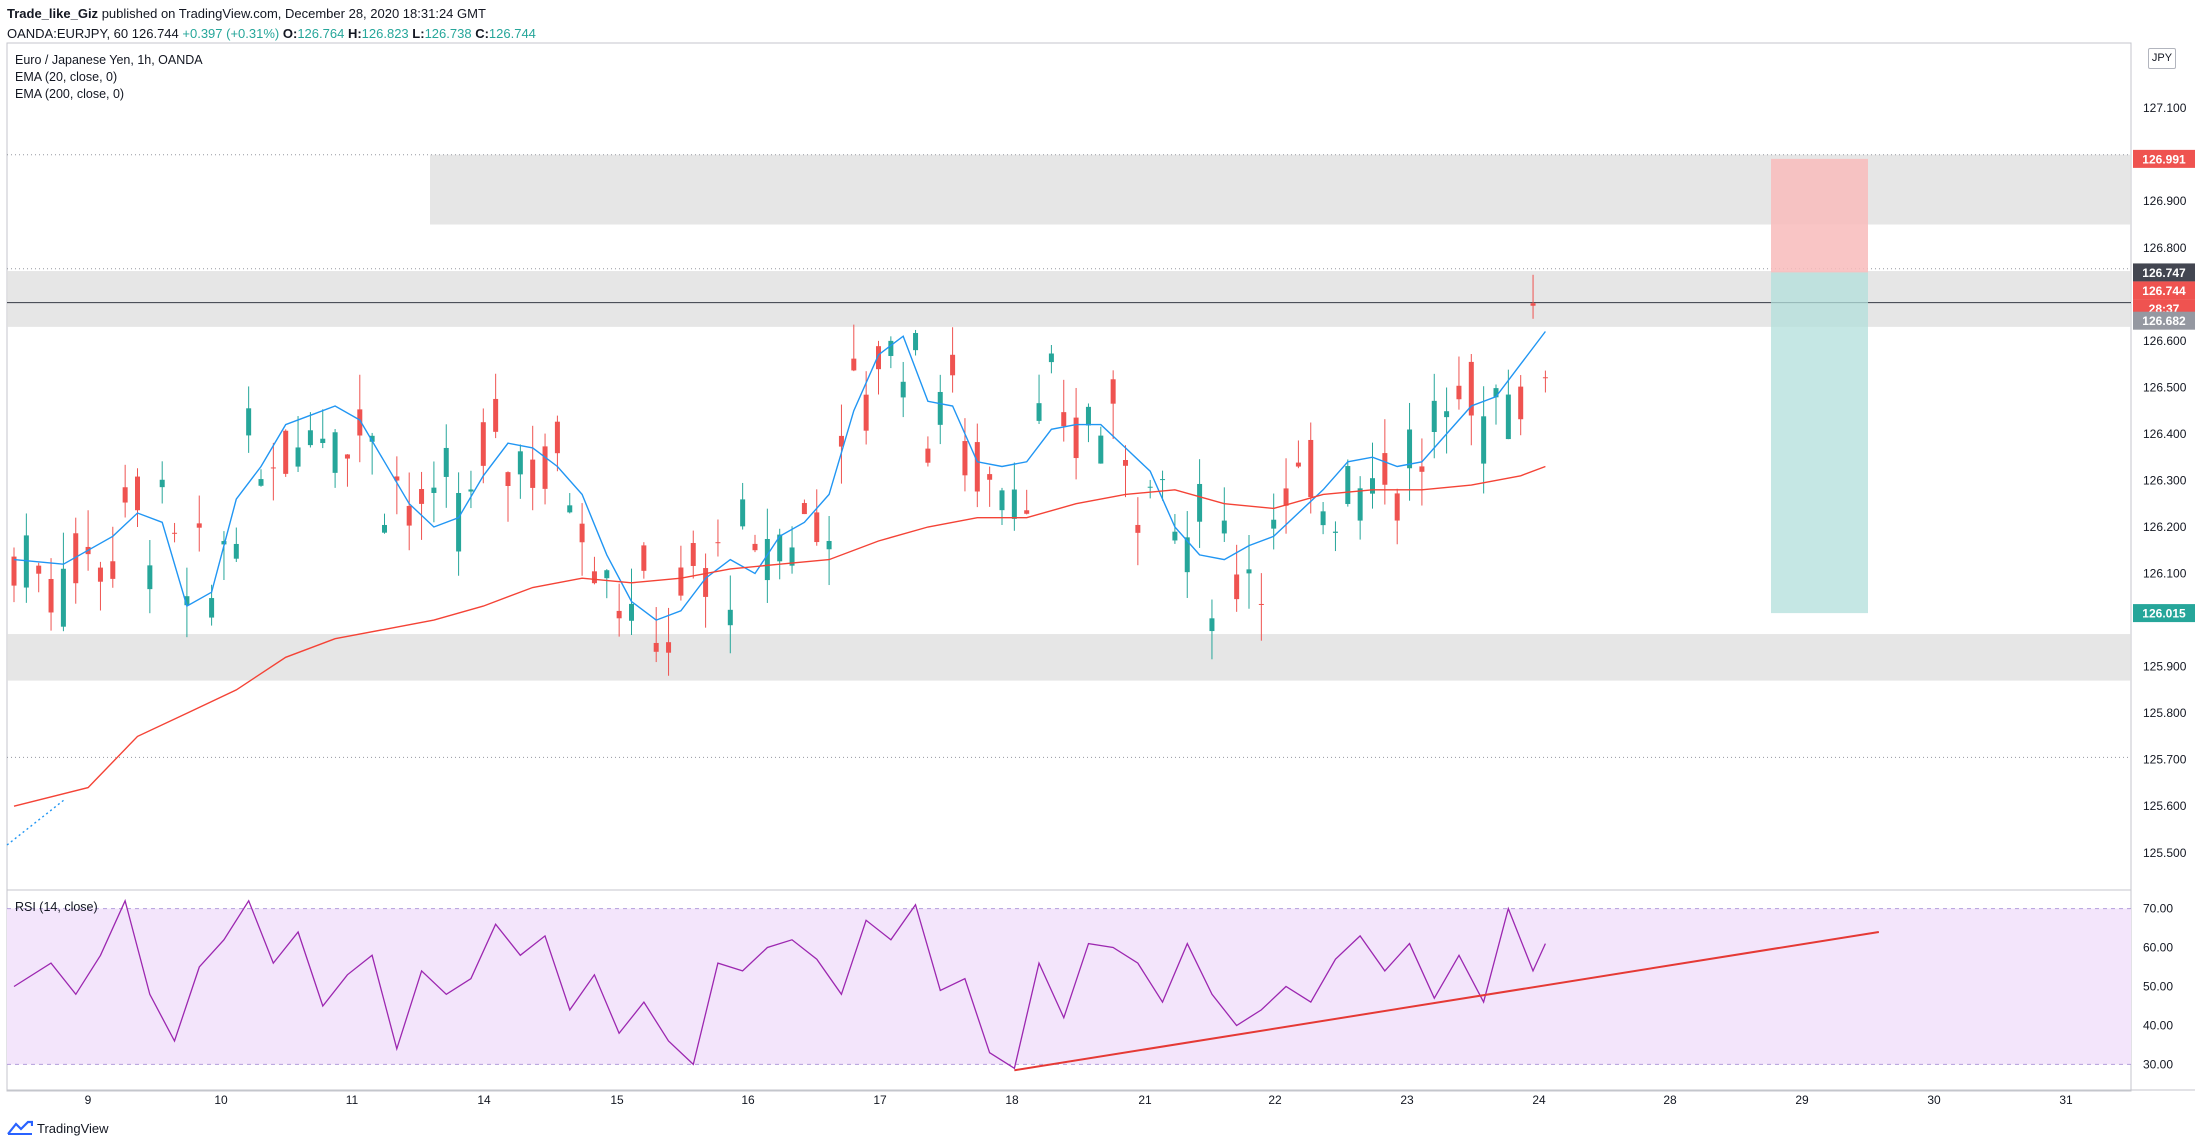 The image size is (2199, 1147). I want to click on short-position-tool, so click(1819, 386).